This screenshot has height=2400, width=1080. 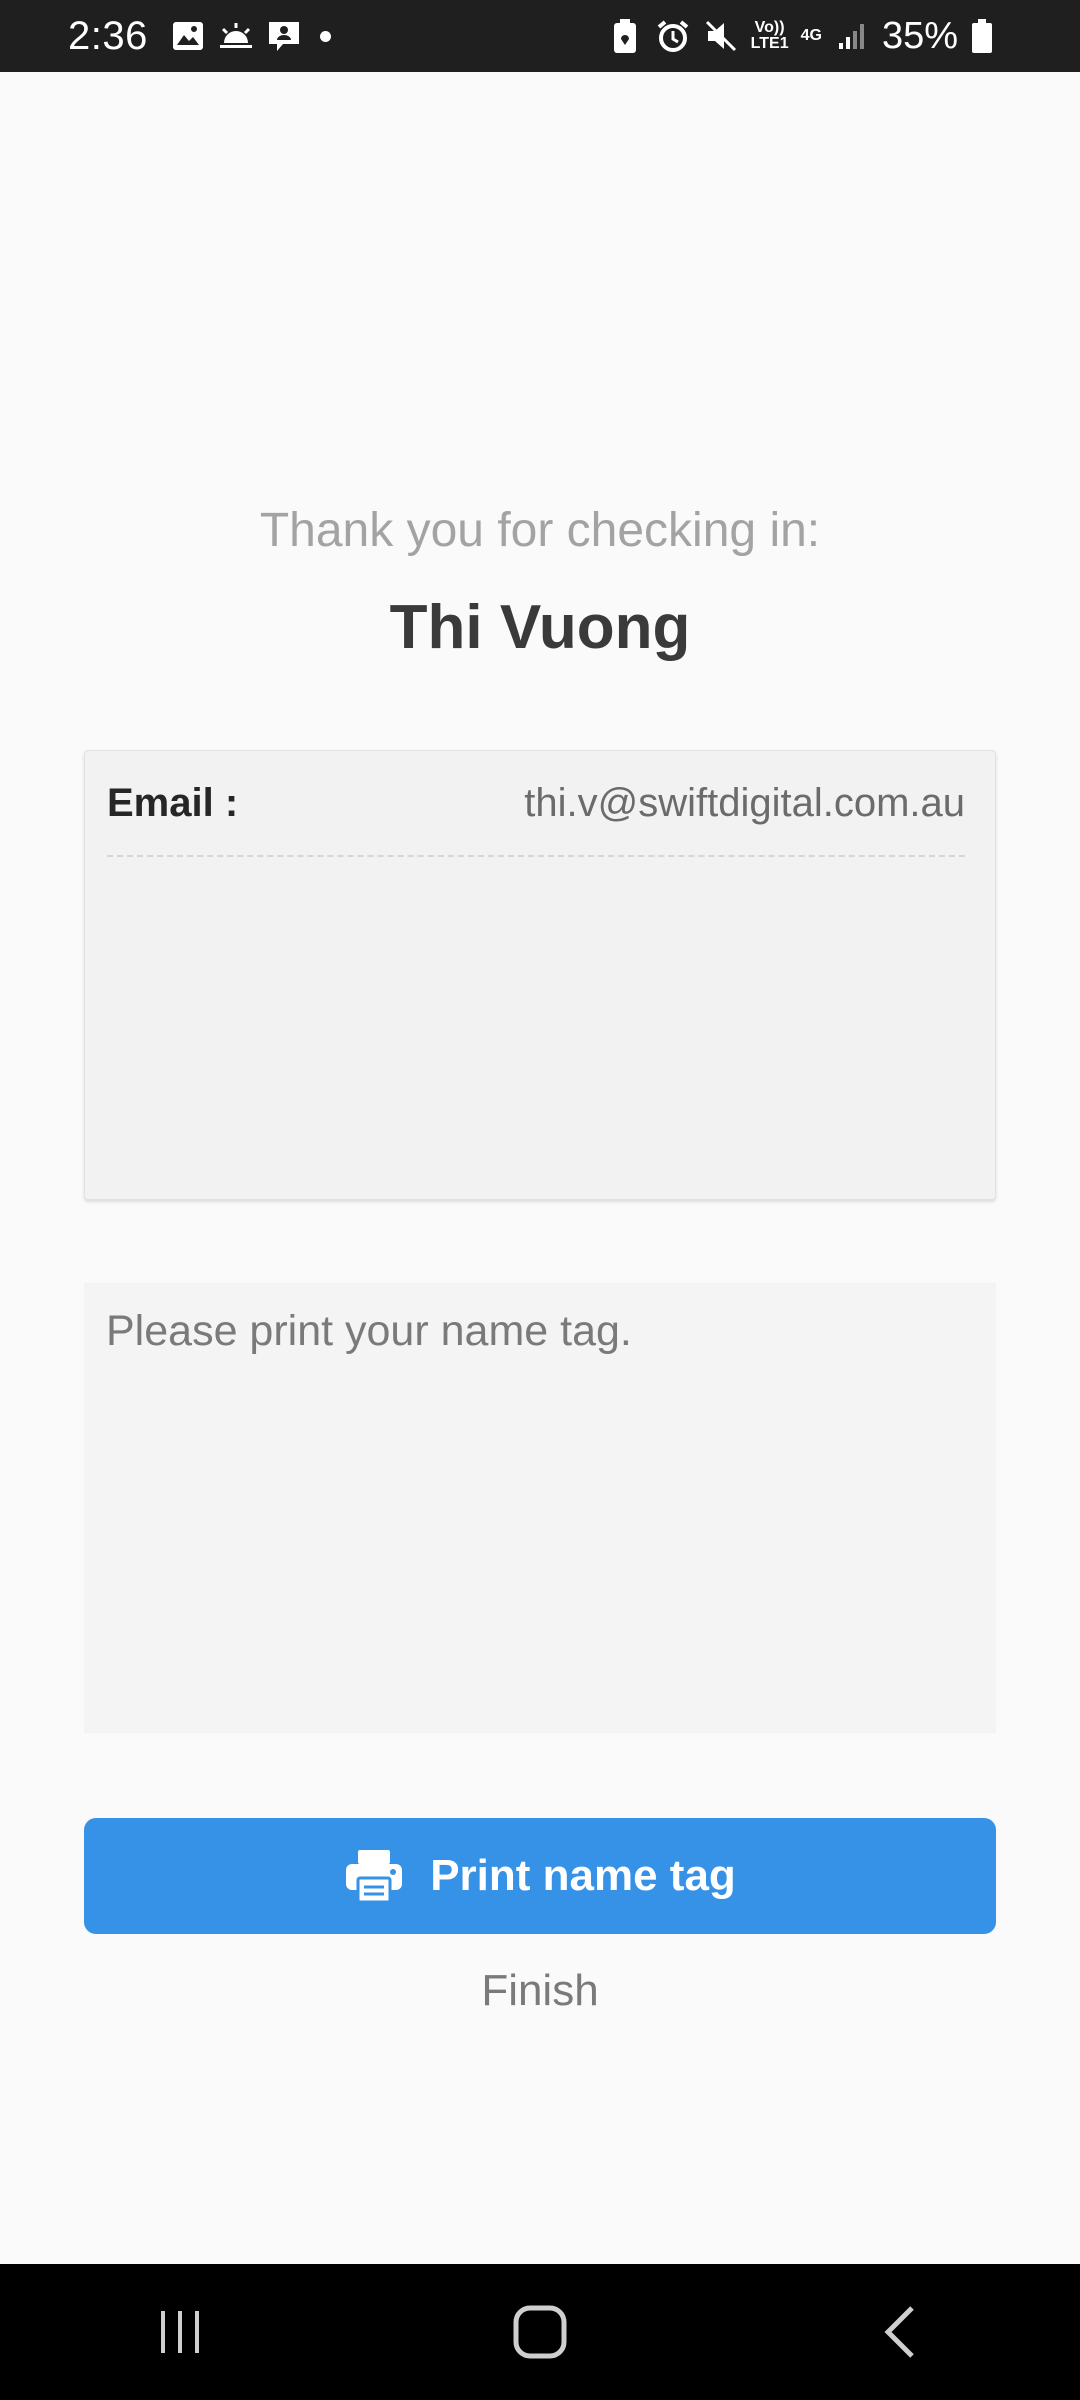 What do you see at coordinates (188, 36) in the screenshot?
I see `gallery-icon` at bounding box center [188, 36].